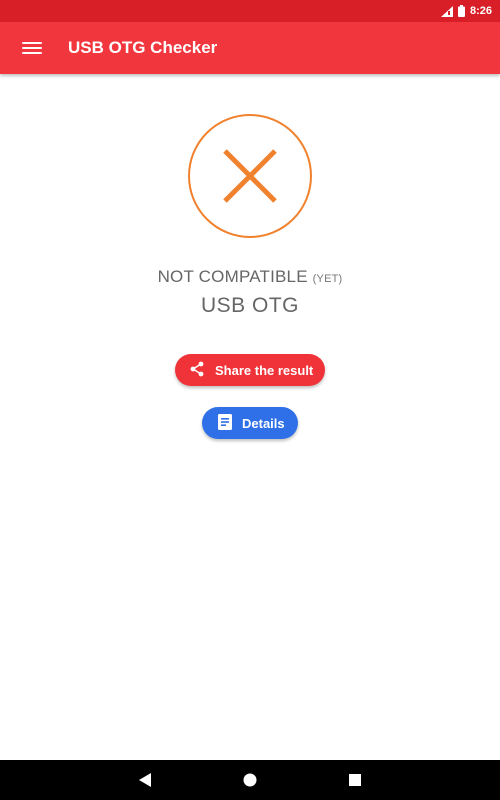 The image size is (500, 800). I want to click on status-suffix: (YET), so click(327, 279).